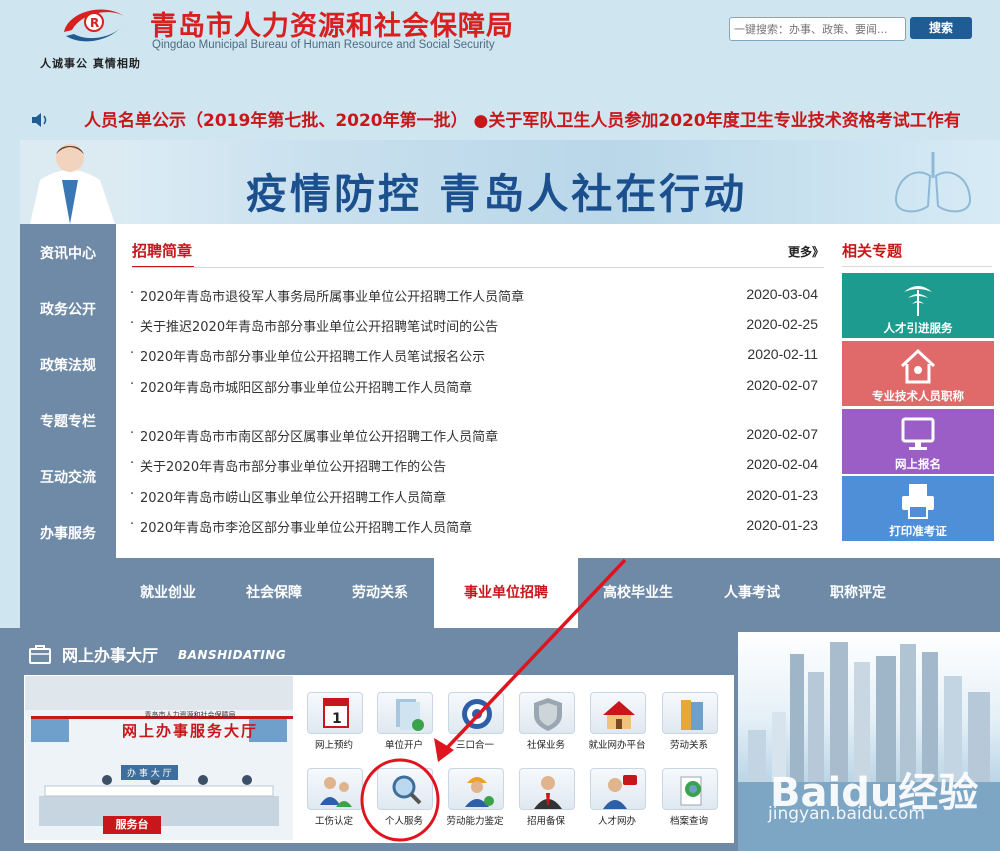 The width and height of the screenshot is (1000, 851). Describe the element at coordinates (90, 63) in the screenshot. I see `site-slogan: 人诚事公 真情相助` at that location.